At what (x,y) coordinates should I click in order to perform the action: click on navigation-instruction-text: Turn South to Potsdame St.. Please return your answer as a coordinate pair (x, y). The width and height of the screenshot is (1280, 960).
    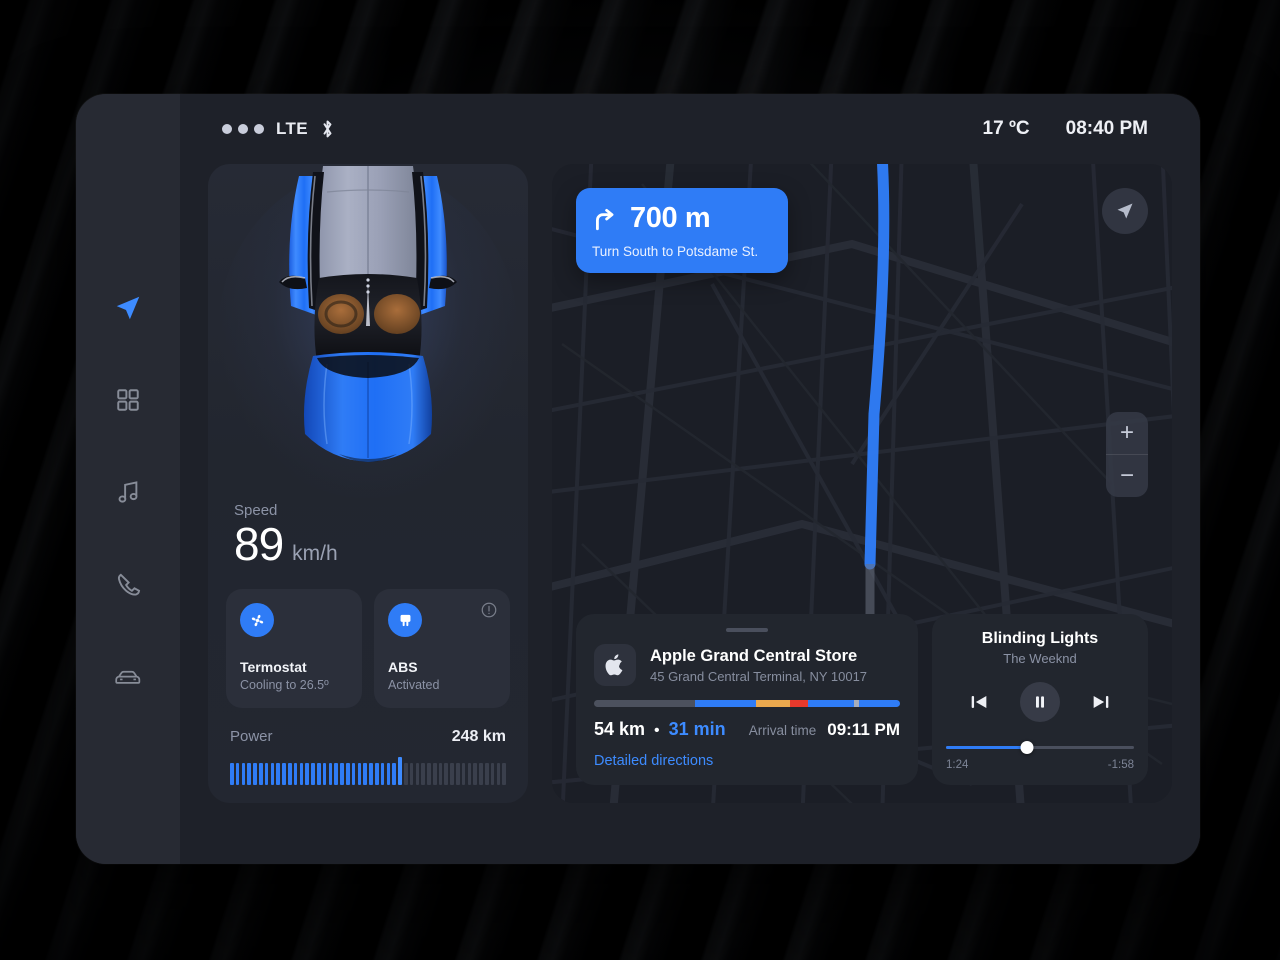
    Looking at the image, I should click on (675, 251).